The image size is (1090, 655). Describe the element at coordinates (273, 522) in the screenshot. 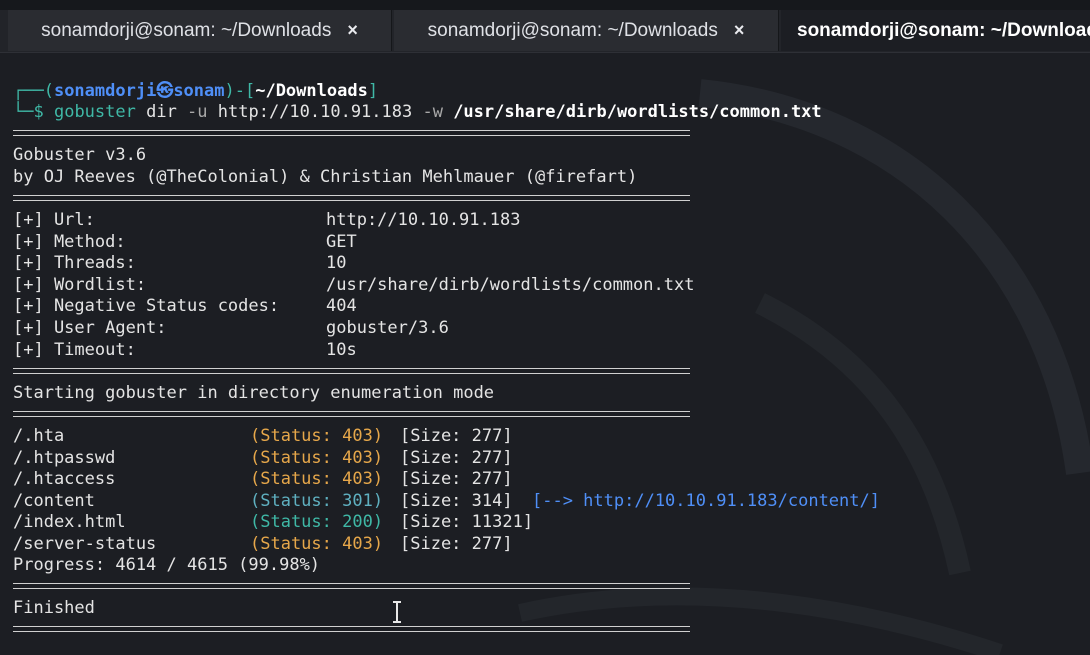

I see `result-row: /index.html (Status: 200) [Size: 11321]` at that location.